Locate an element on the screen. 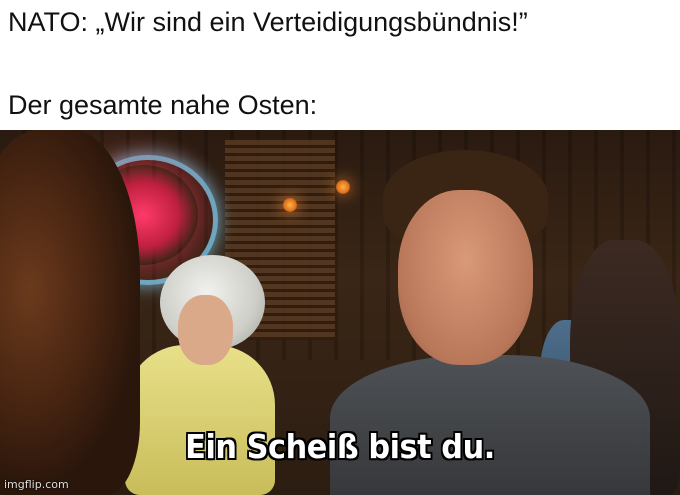  second-caption: Der gesamte nahe Osten: is located at coordinates (163, 105).